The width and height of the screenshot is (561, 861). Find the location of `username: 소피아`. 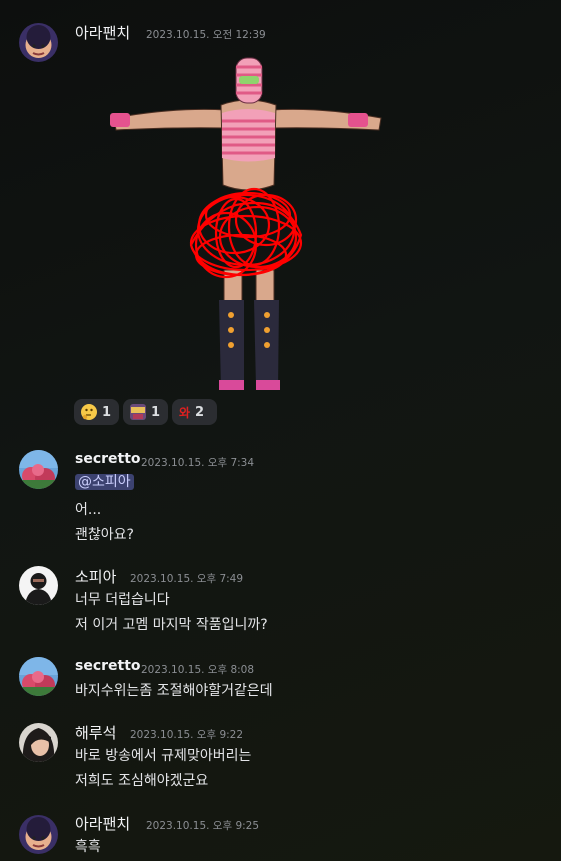

username: 소피아 is located at coordinates (95, 576).